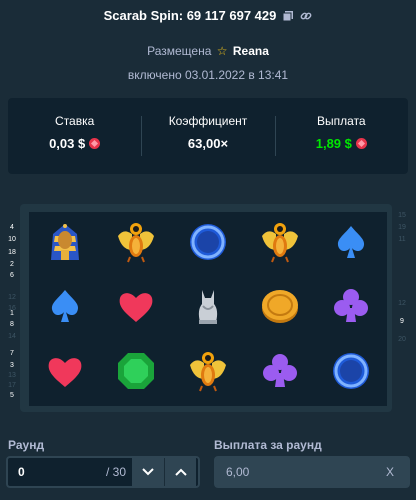 The image size is (416, 500). I want to click on payline-number: 19, so click(402, 227).